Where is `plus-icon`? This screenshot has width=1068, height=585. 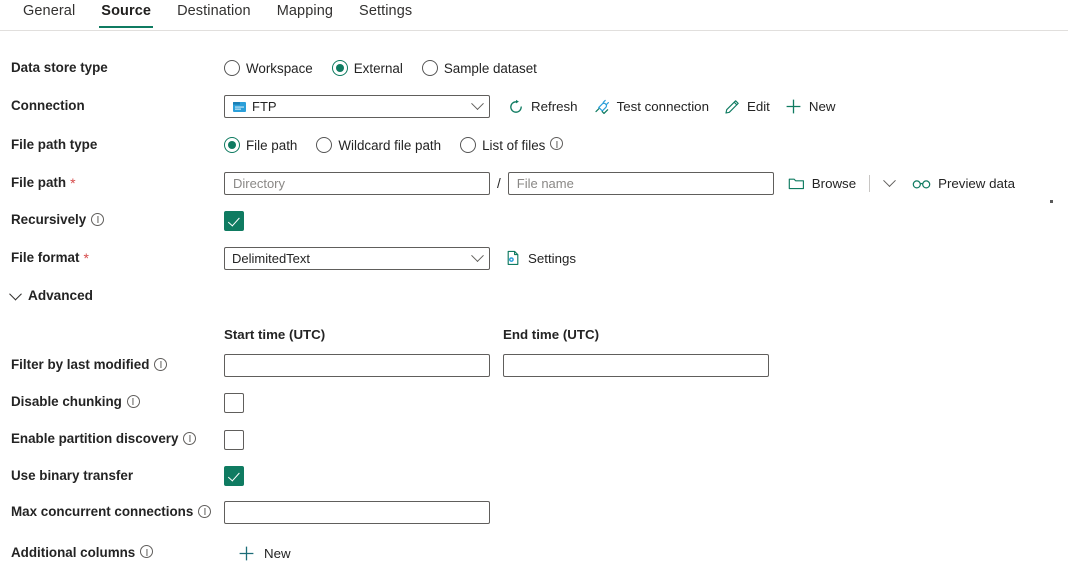
plus-icon is located at coordinates (793, 106).